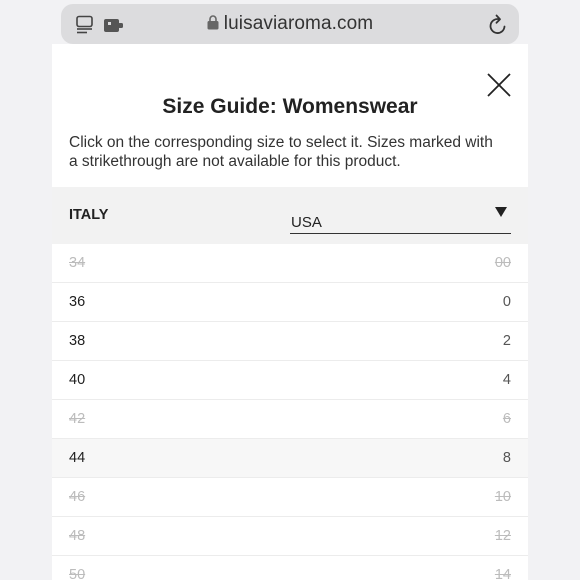  Describe the element at coordinates (290, 106) in the screenshot. I see `modal-title: Size Guide: Womenswear` at that location.